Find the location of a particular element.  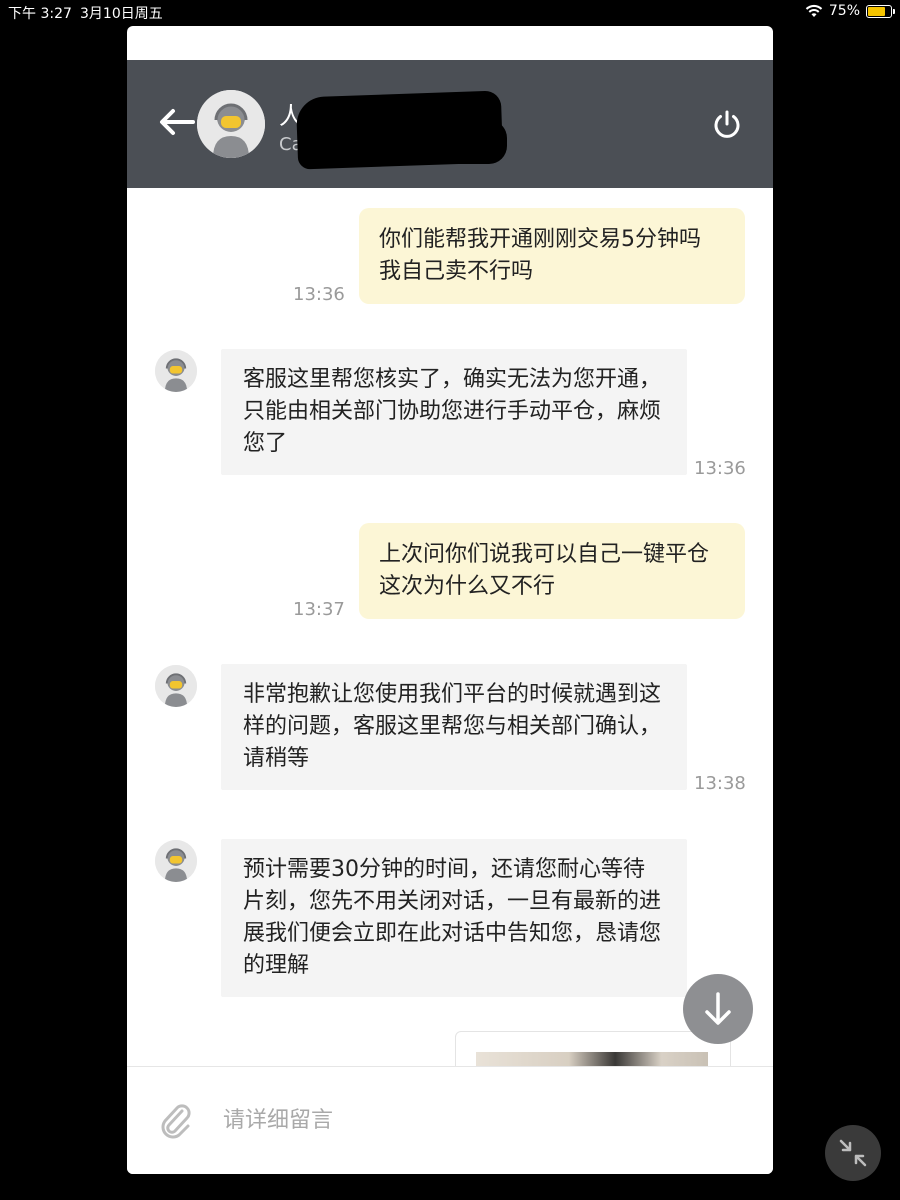

arrow-left-icon is located at coordinates (177, 122).